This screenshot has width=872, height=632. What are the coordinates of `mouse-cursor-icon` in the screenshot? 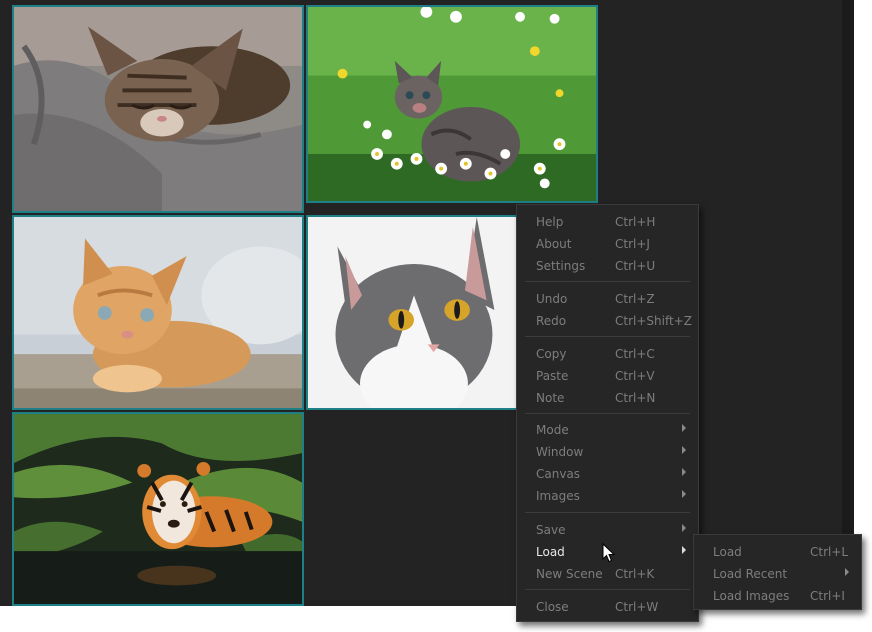 It's located at (609, 553).